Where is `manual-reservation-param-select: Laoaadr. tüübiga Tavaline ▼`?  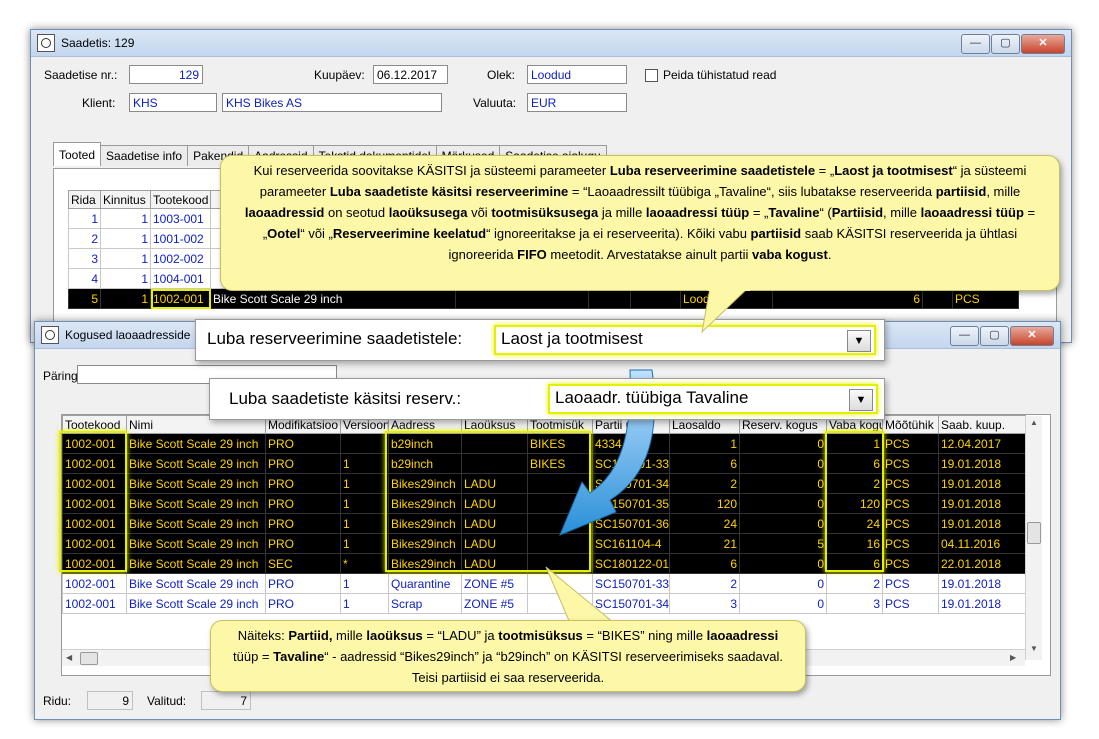
manual-reservation-param-select: Laoaadr. tüübiga Tavaline ▼ is located at coordinates (713, 399).